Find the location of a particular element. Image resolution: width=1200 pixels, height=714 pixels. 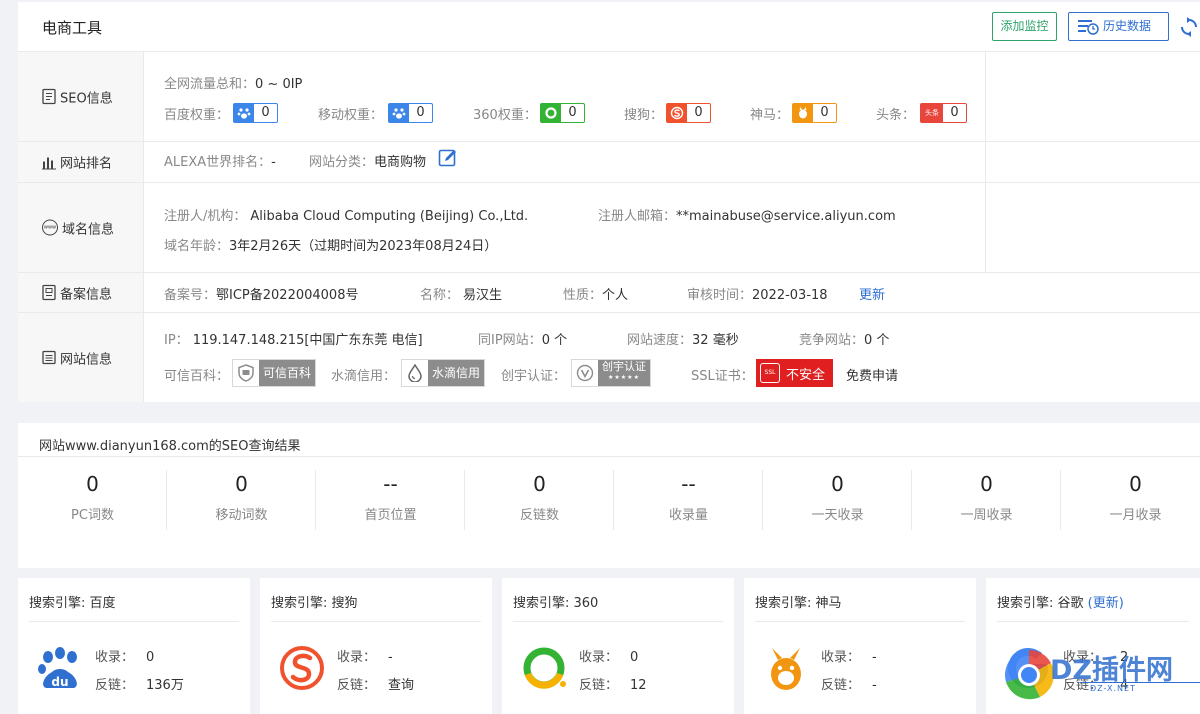

icp-number: 备案号：鄂ICP备2022004008号 is located at coordinates (261, 293).